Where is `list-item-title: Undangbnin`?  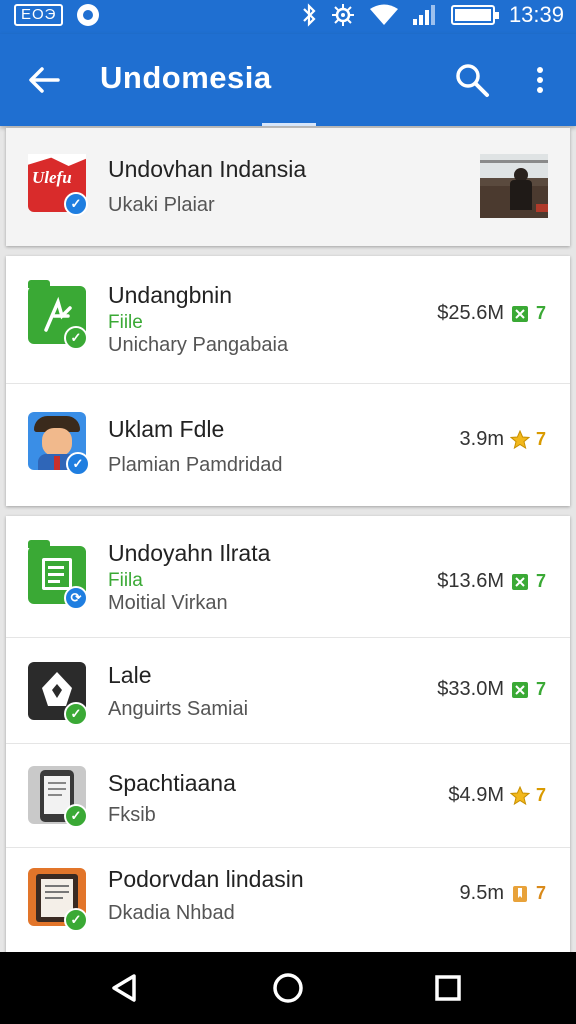 list-item-title: Undangbnin is located at coordinates (170, 295).